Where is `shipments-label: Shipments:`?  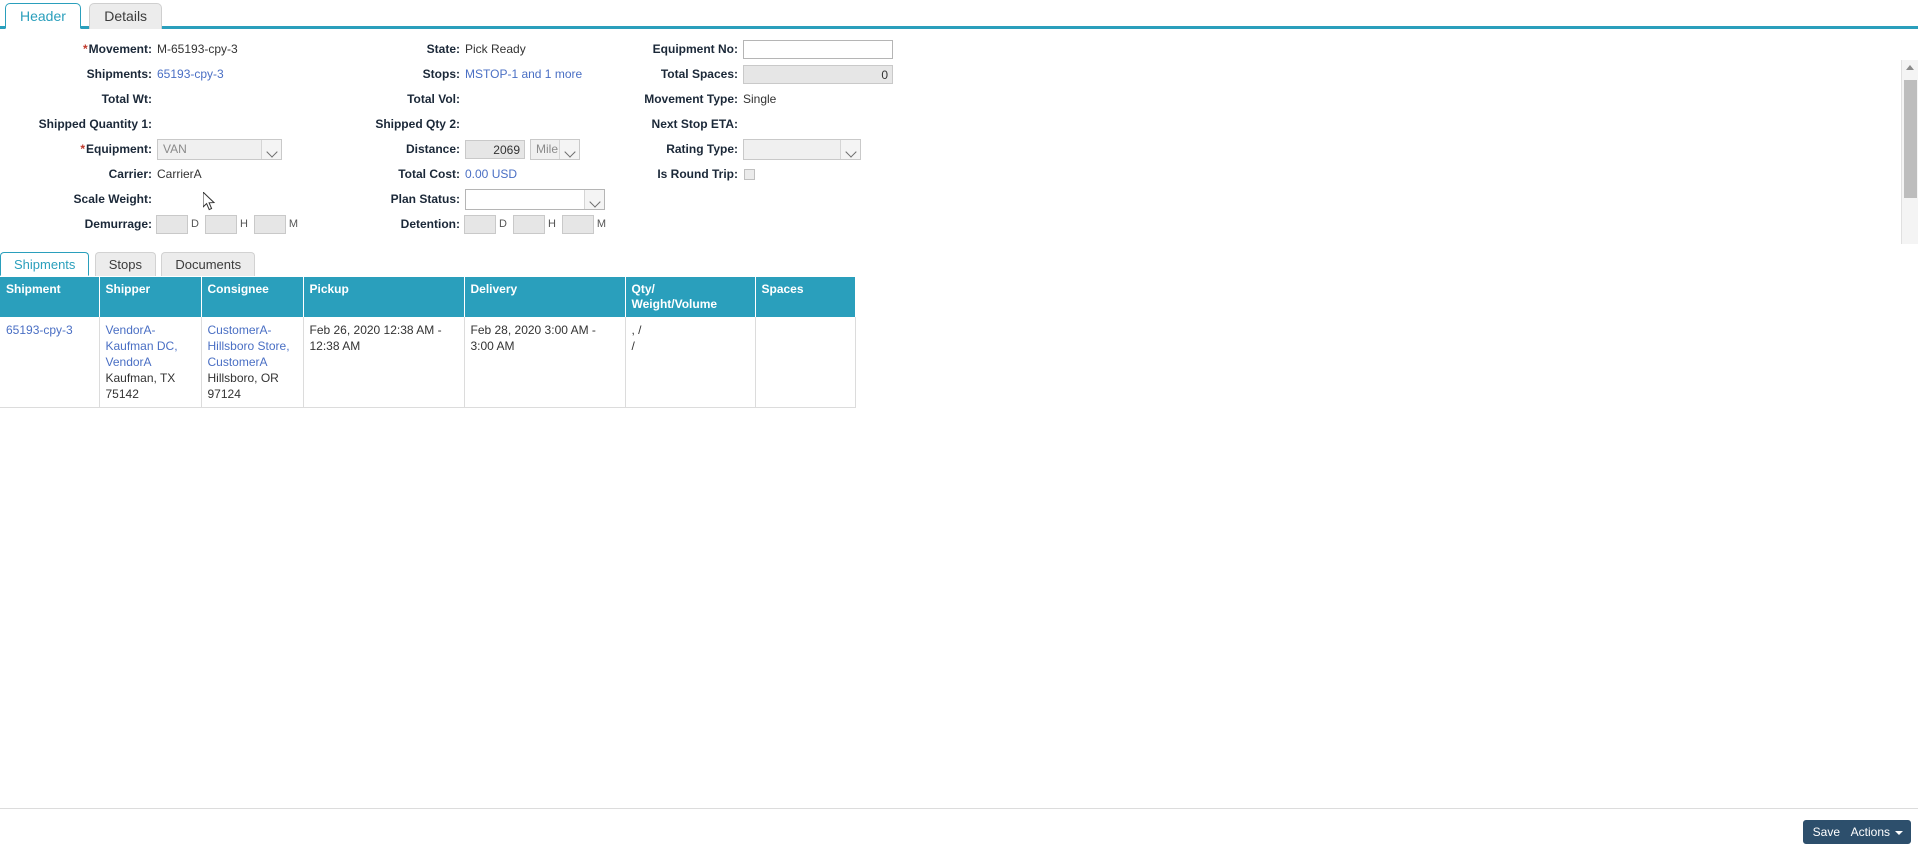 shipments-label: Shipments: is located at coordinates (119, 74).